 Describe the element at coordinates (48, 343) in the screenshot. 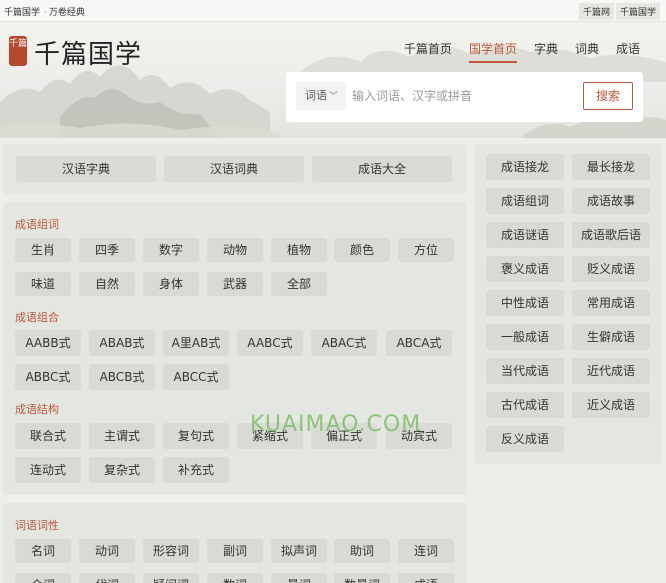

I see `chip-aabb: AABB式` at that location.